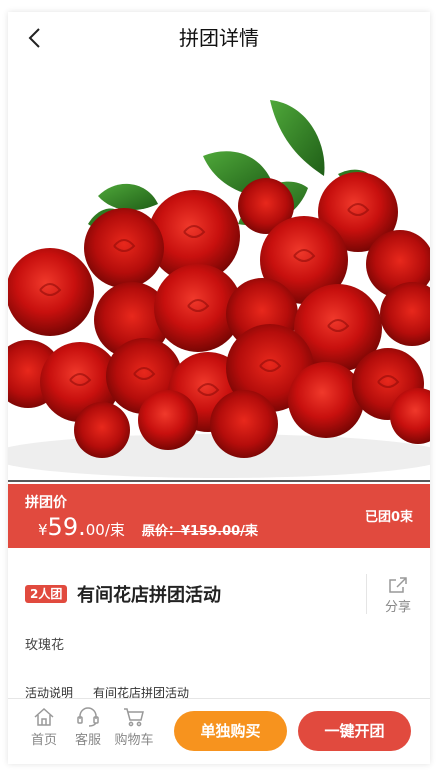  I want to click on group-price-bar: 拼团价 ¥59.00/束 原价：¥159.00/束 已团0束, so click(219, 516).